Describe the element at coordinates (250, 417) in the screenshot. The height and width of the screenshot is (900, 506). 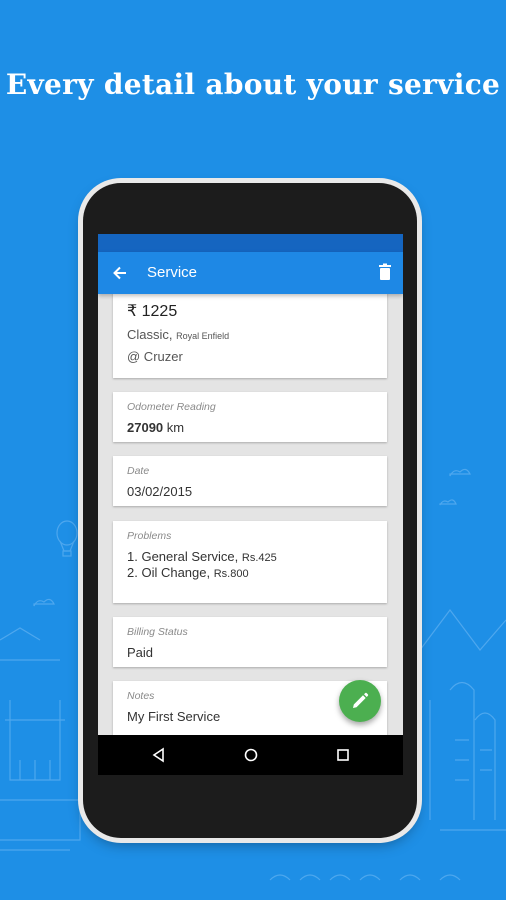
I see `odometer-card: Odometer Reading 27090 km` at that location.